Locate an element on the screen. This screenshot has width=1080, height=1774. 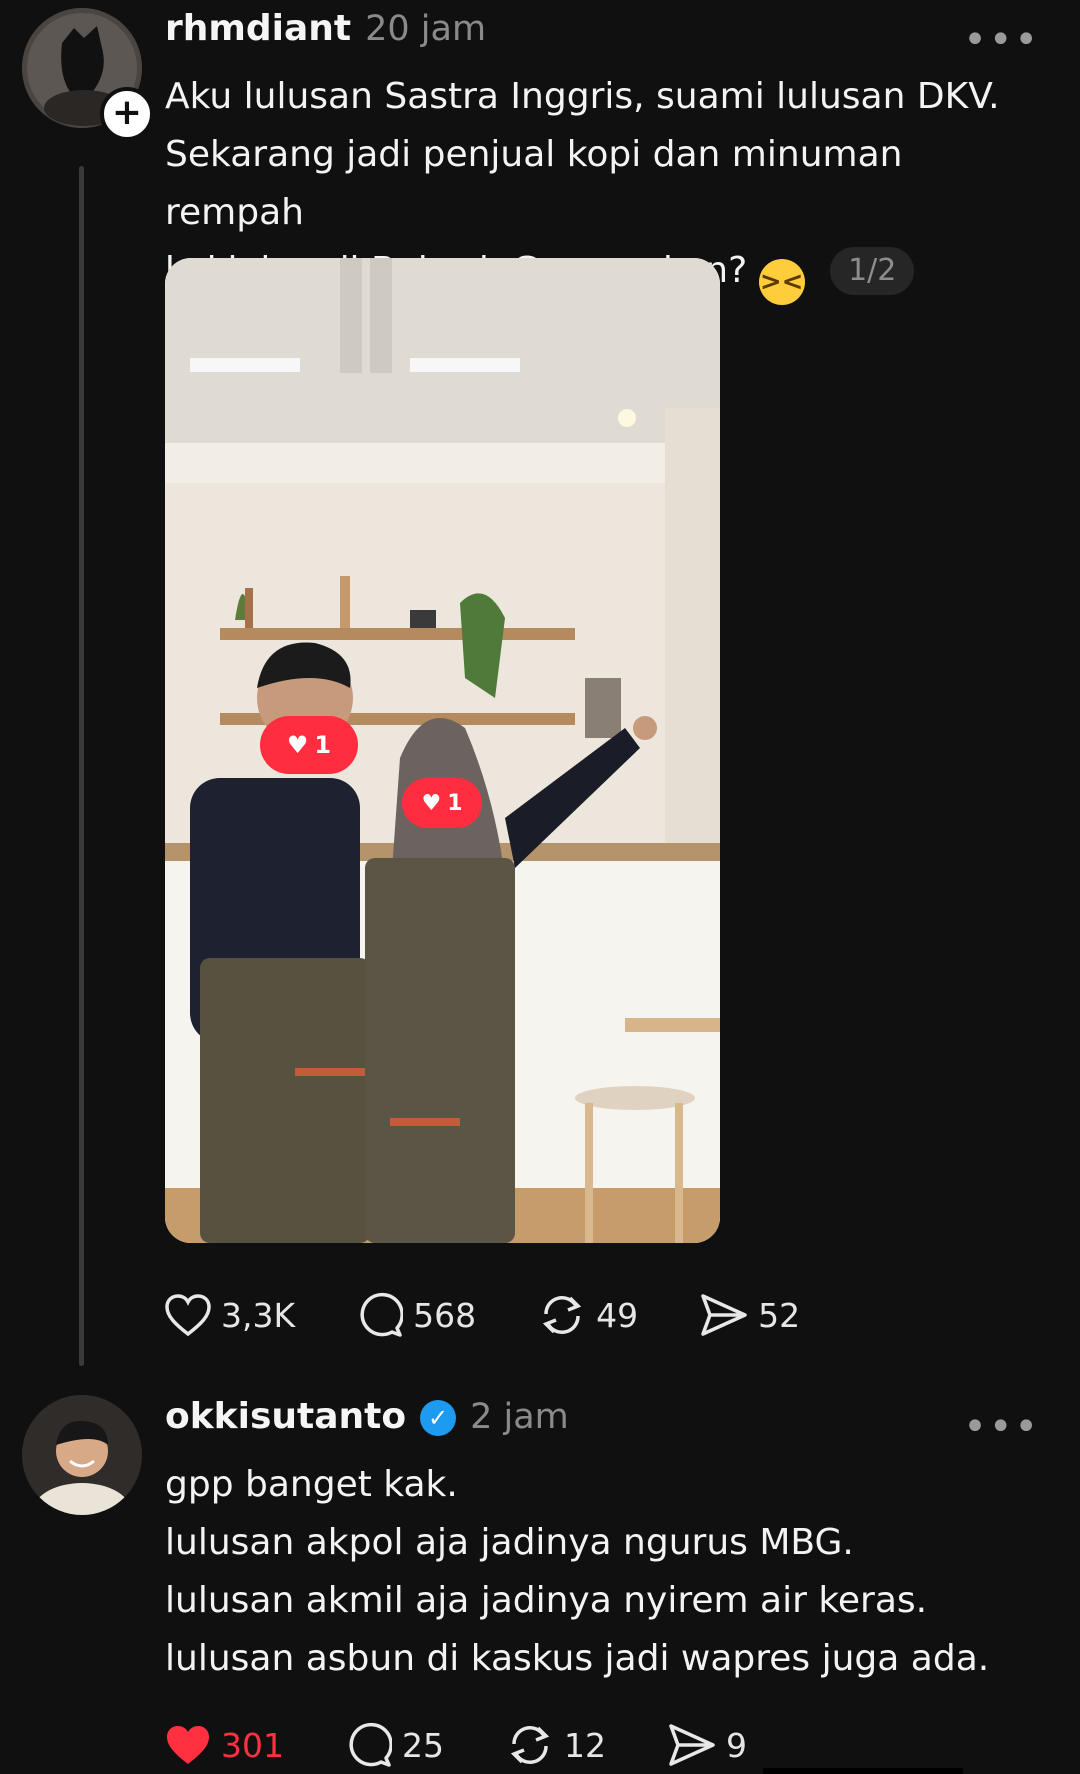
post-time: 20 jam is located at coordinates (426, 29).